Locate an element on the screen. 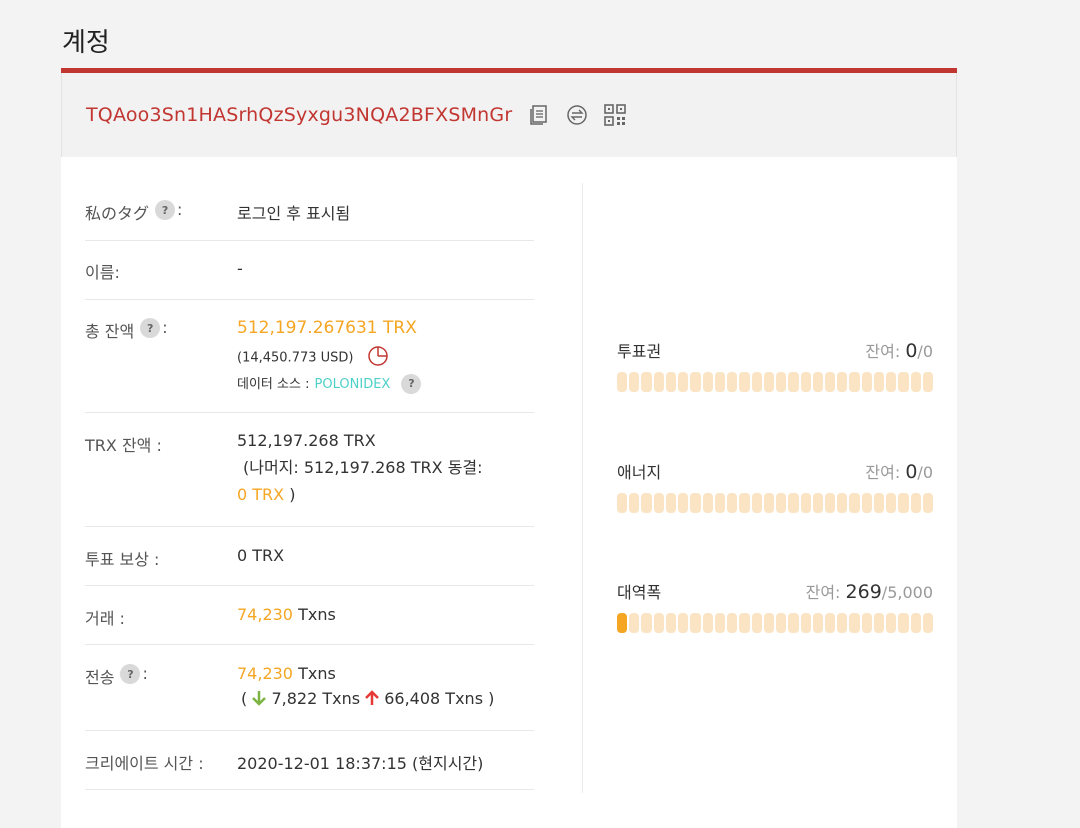  arrow-up-icon is located at coordinates (372, 699).